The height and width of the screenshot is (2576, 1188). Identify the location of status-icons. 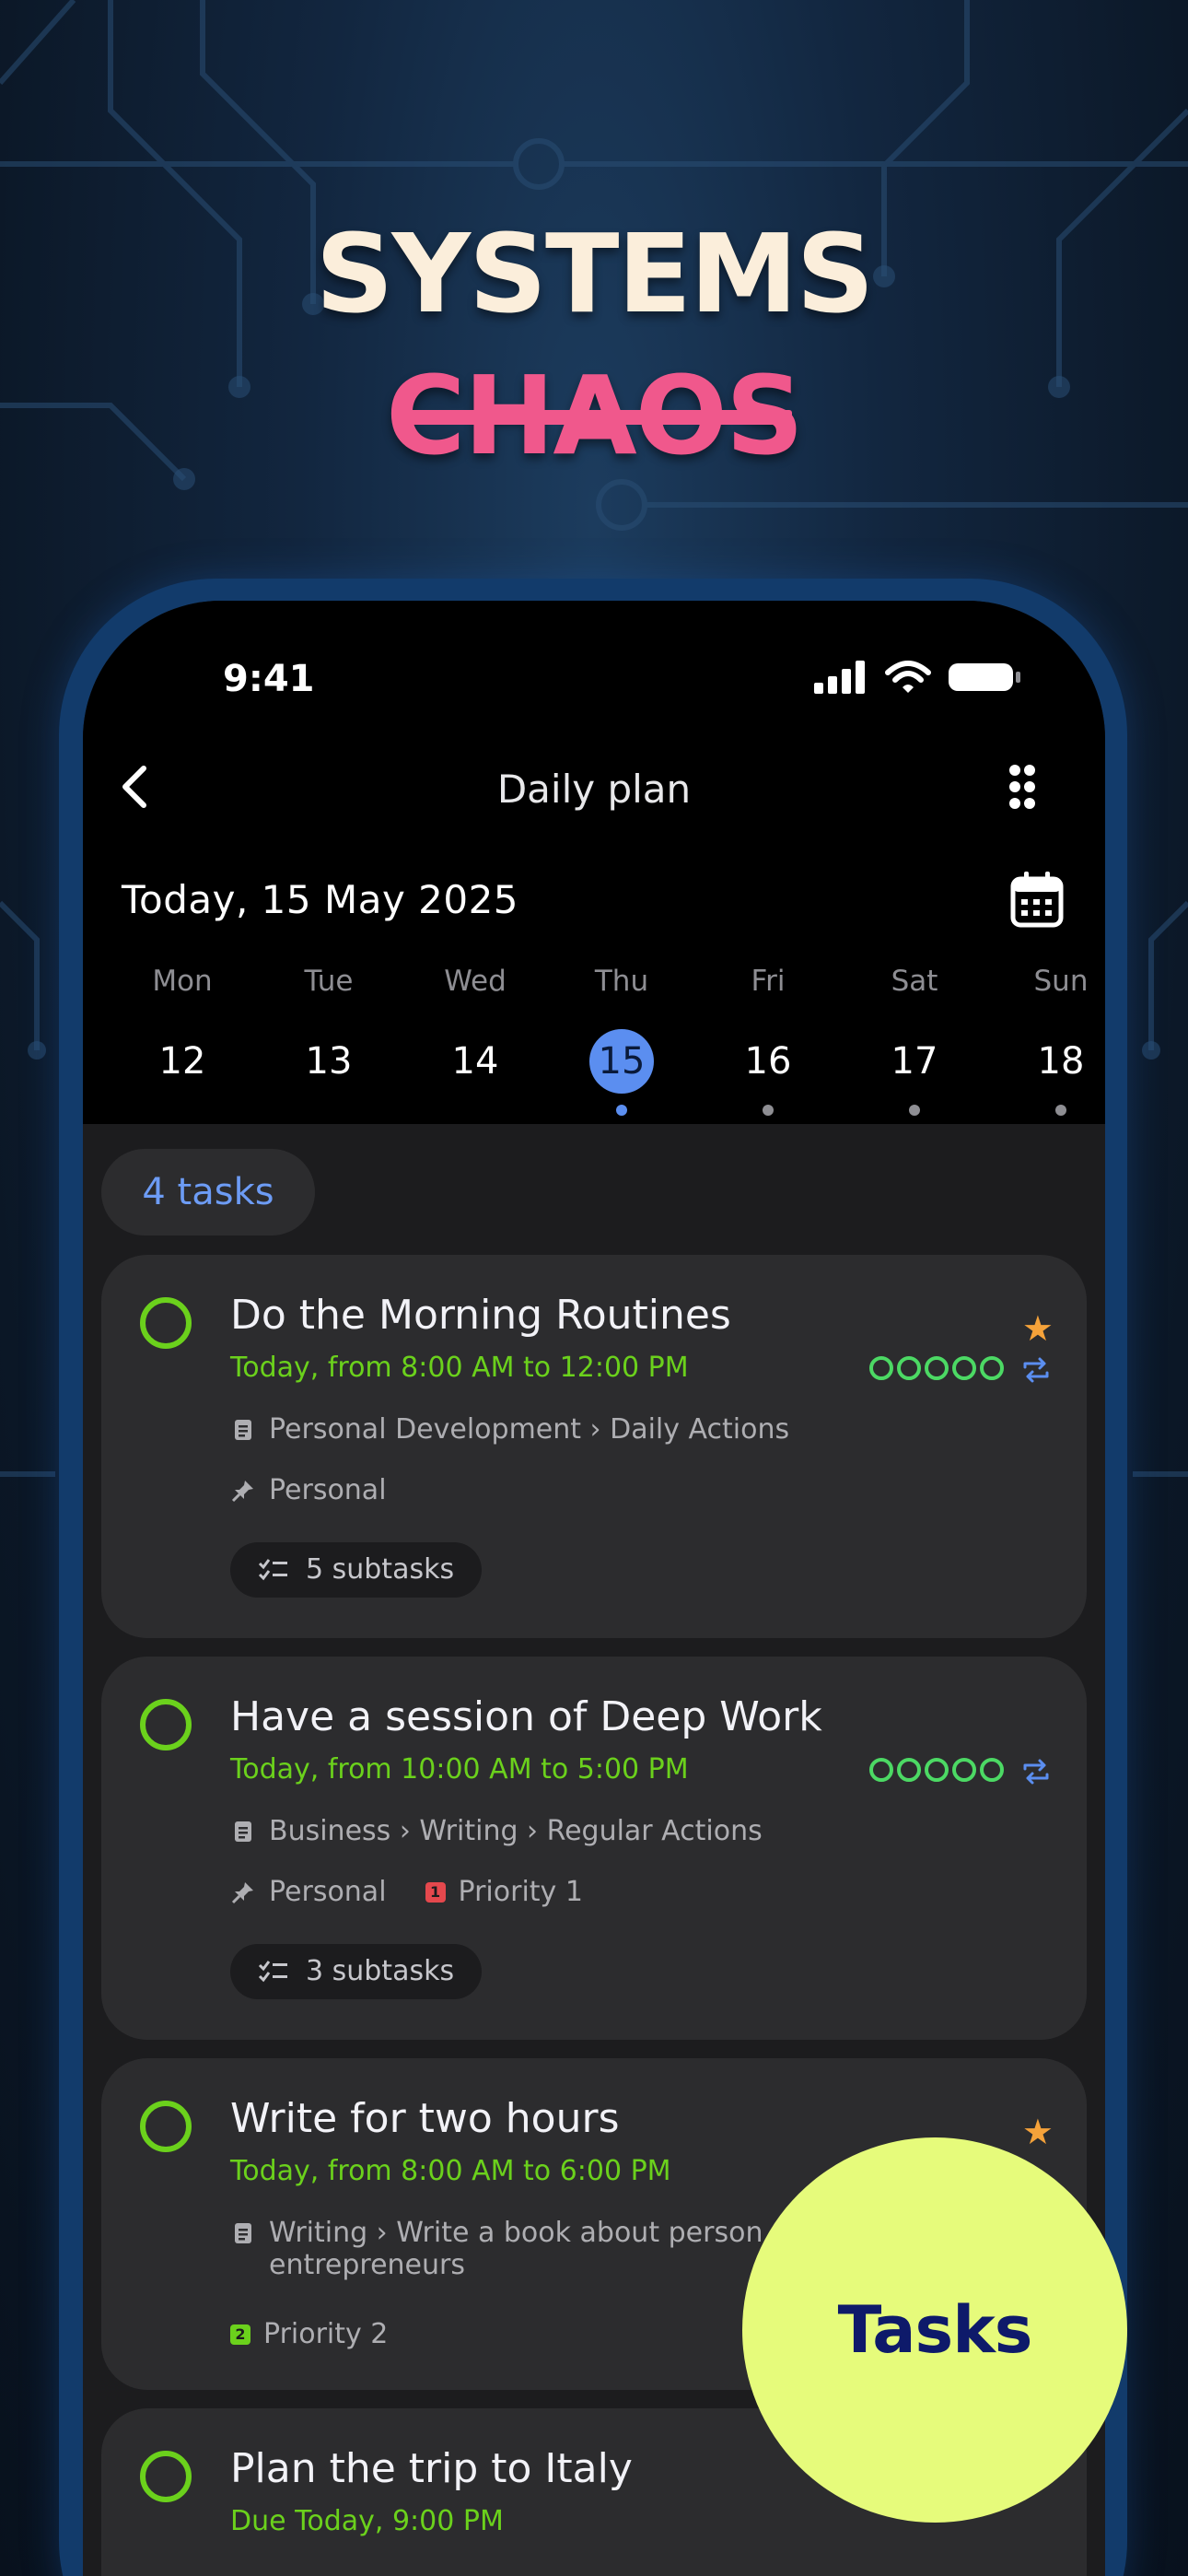
(918, 677).